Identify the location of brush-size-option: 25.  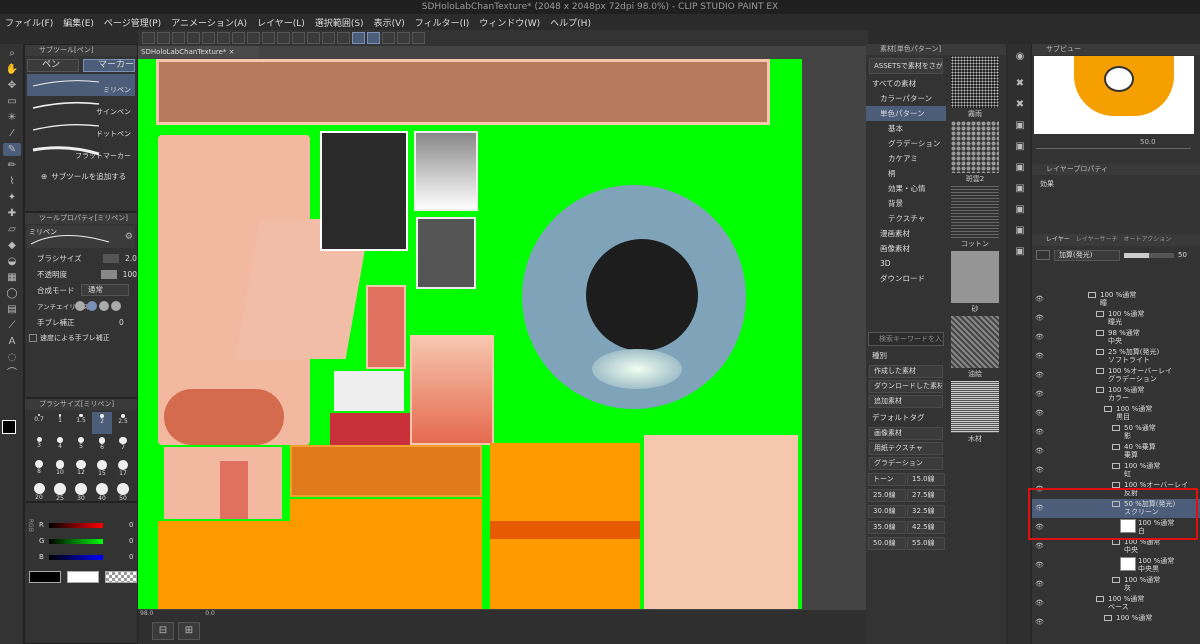
(60, 492).